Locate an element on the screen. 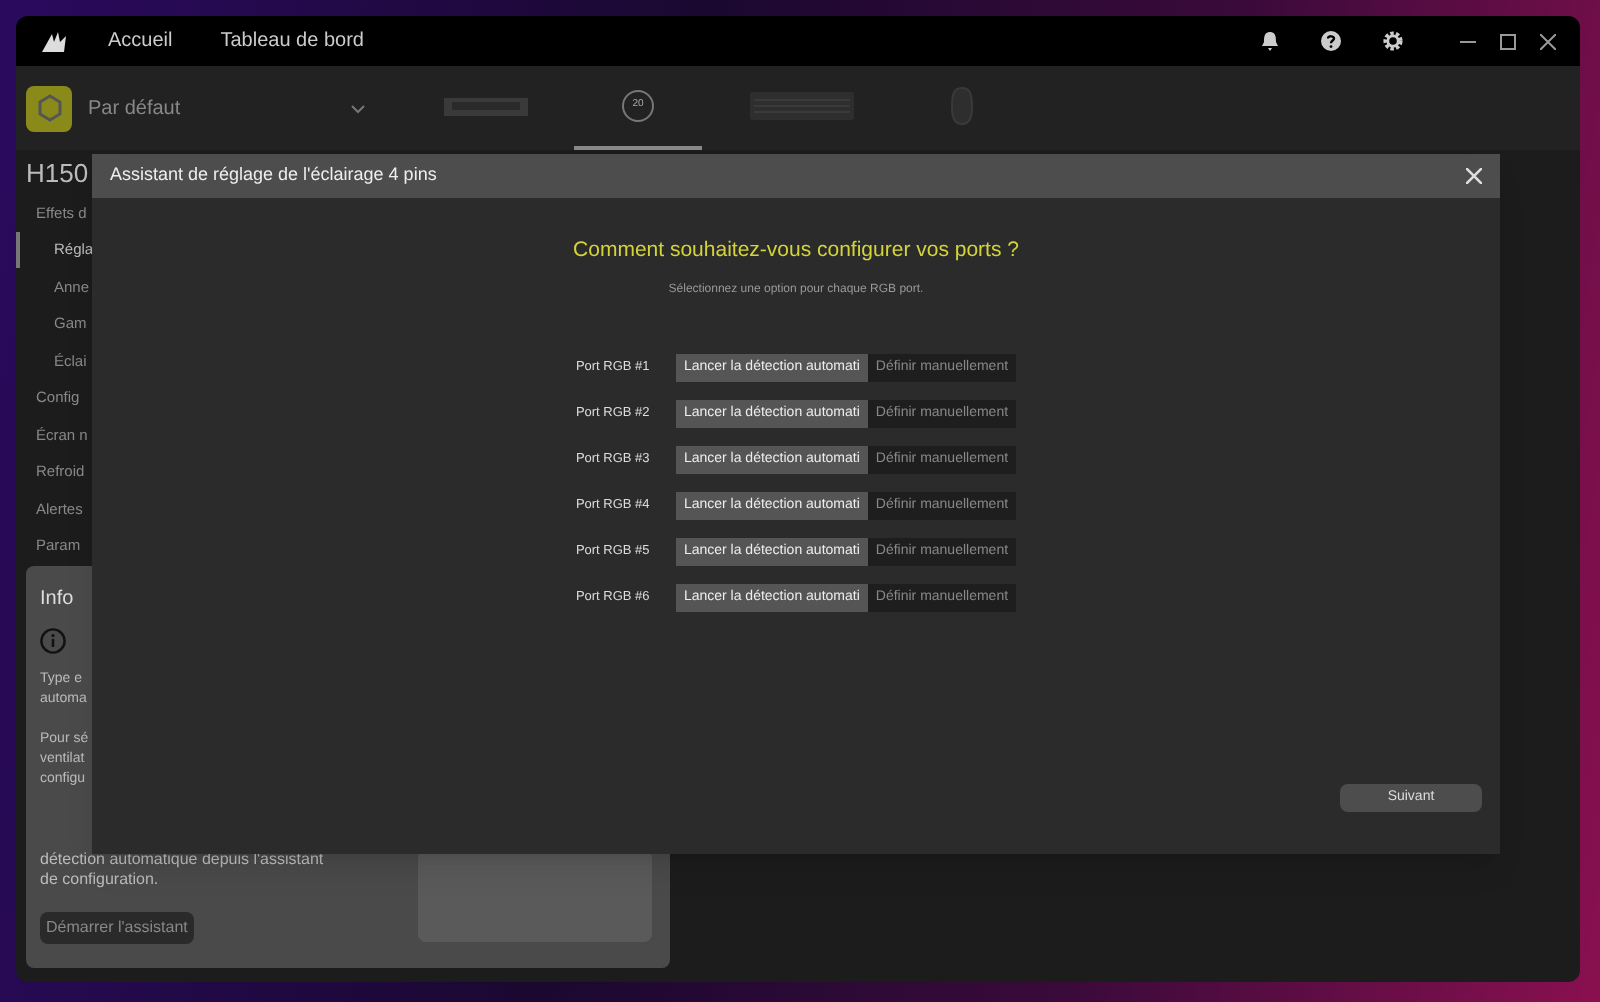  info-text: de configuration. is located at coordinates (99, 880).